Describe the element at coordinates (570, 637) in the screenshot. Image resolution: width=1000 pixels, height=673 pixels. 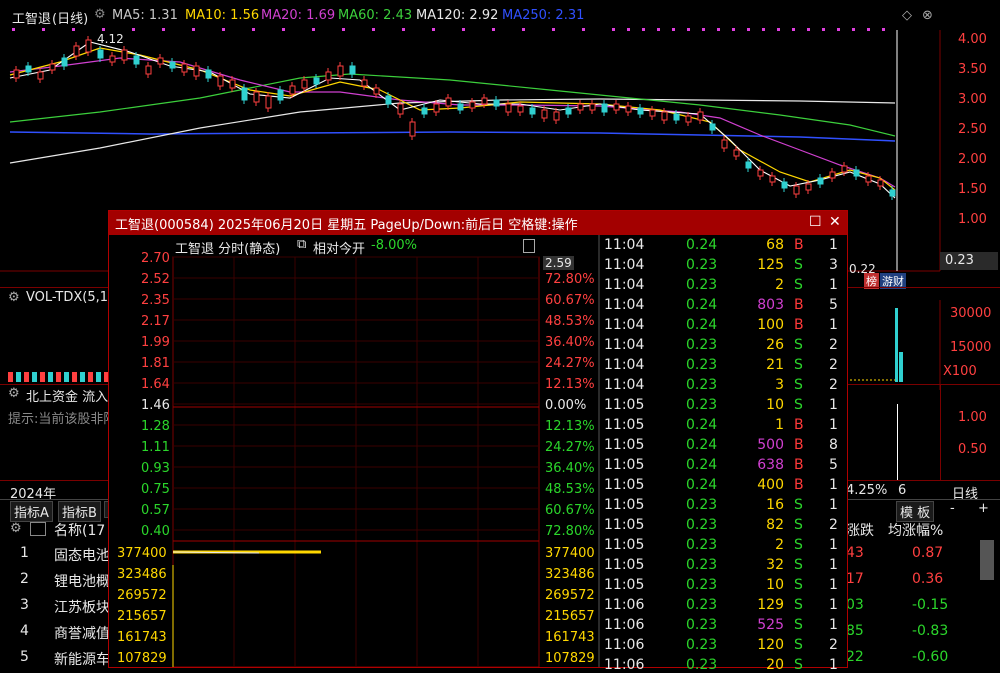
I see `vol-axis-label-right: 161743` at that location.